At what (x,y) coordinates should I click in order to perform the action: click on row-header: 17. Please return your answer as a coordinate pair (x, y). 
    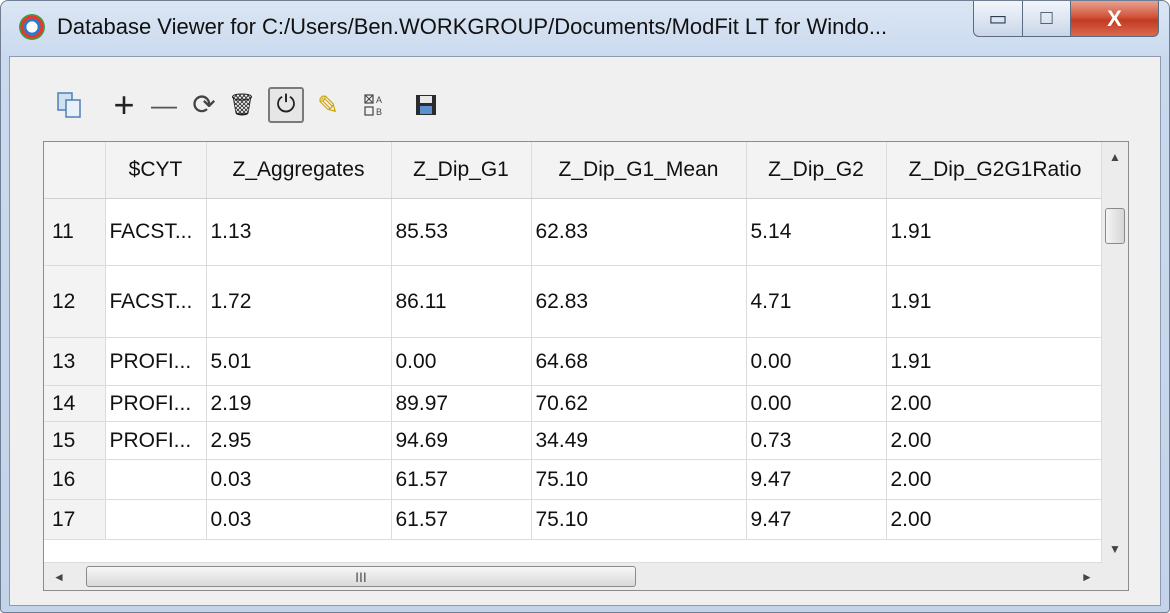
    Looking at the image, I should click on (75, 519).